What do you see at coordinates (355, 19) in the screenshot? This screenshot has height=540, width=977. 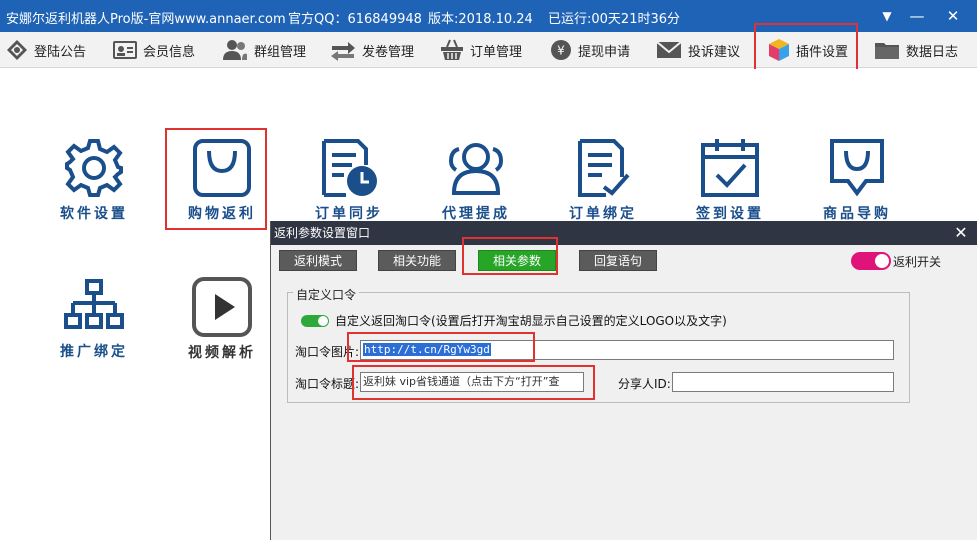 I see `qq-label: 官方QQ：616849948` at bounding box center [355, 19].